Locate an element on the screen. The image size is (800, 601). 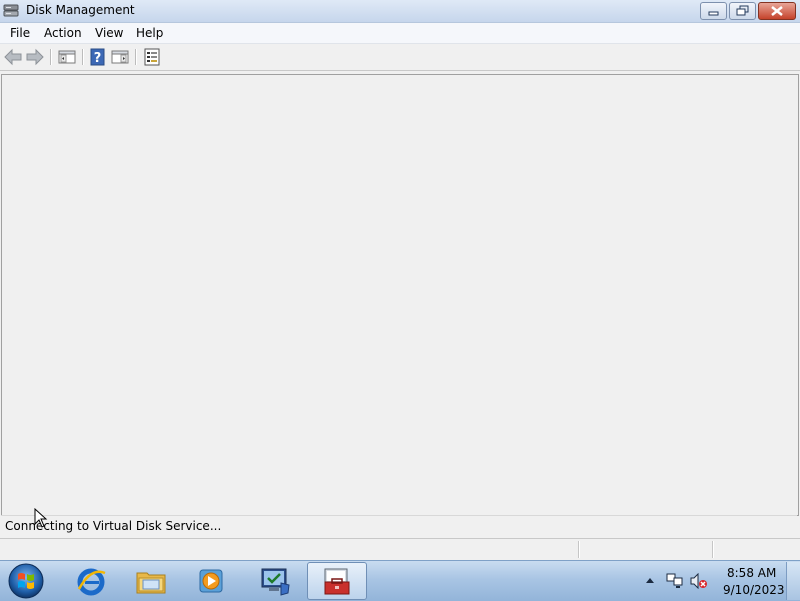
menu-view: View is located at coordinates (109, 33).